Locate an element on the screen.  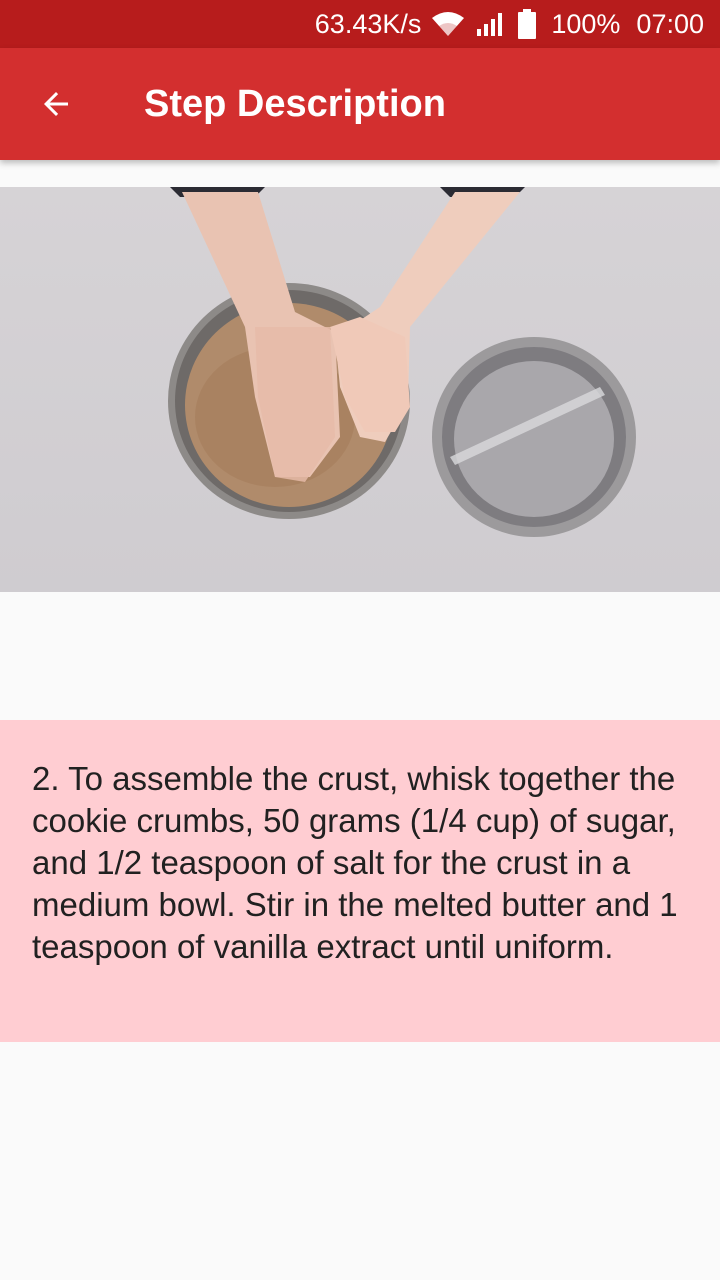
back-button is located at coordinates (56, 104).